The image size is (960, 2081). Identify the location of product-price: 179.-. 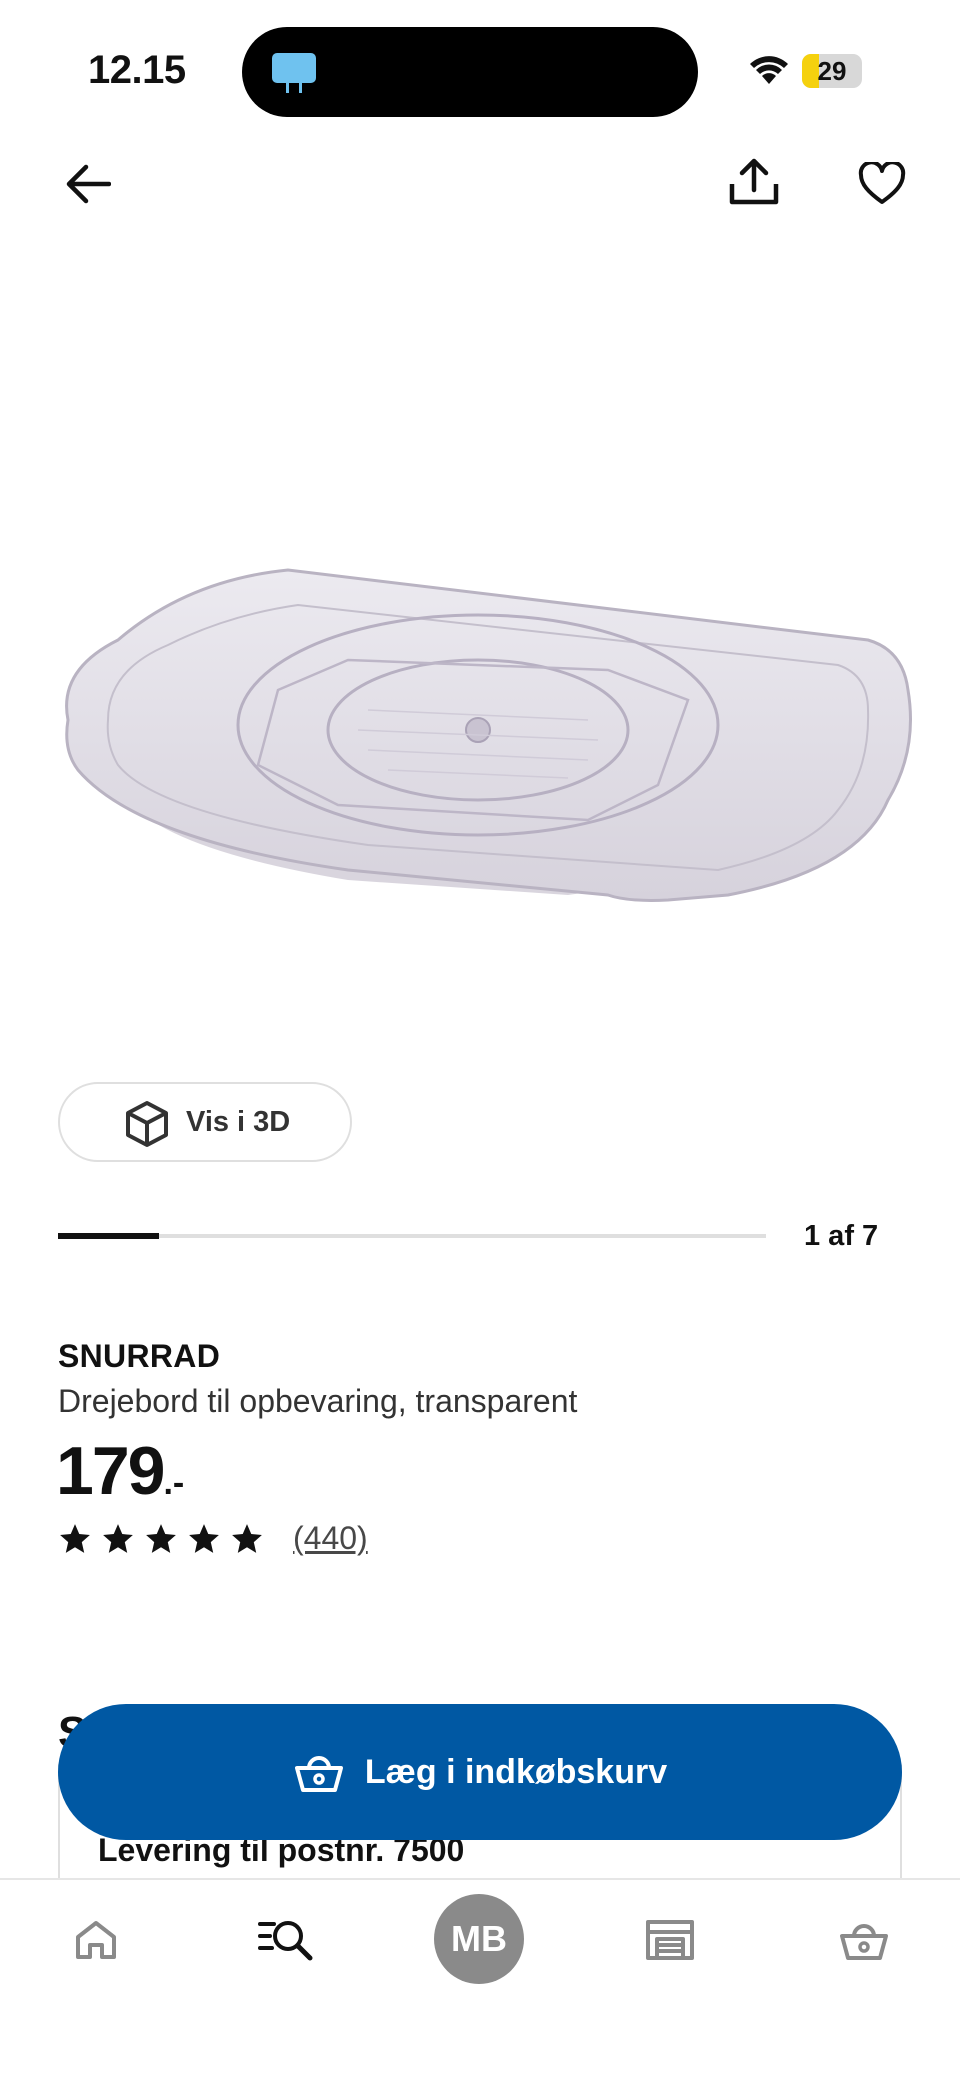
(120, 1471).